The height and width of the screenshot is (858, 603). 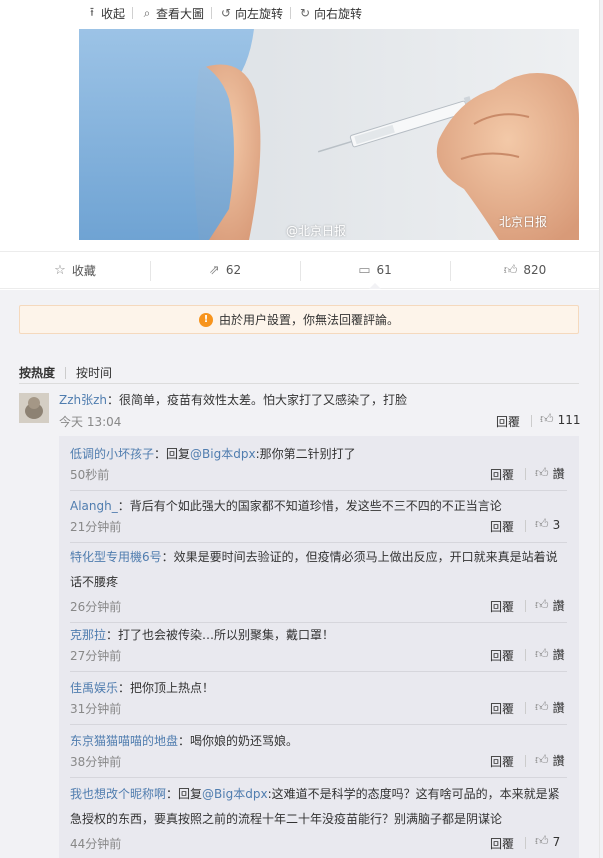 I want to click on reply-like-button: 👍︎ 3, so click(x=547, y=524).